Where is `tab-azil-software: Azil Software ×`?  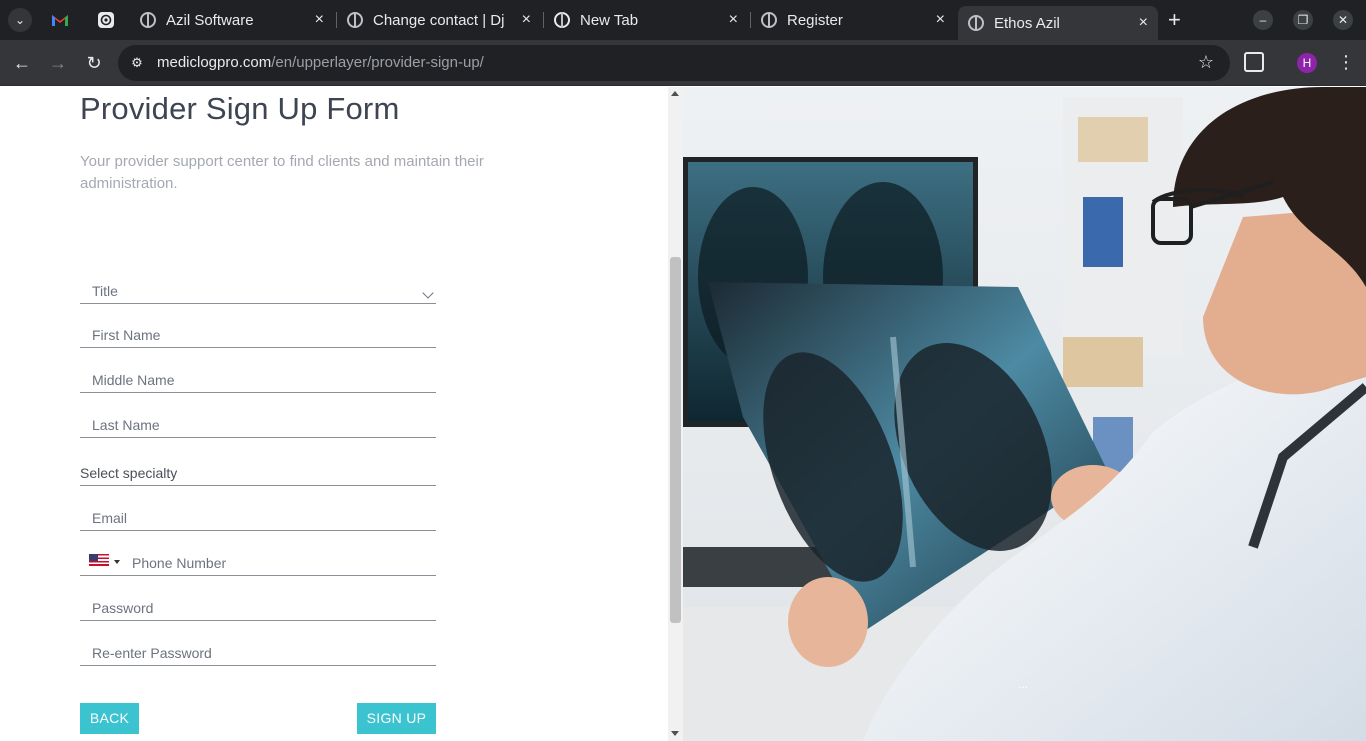 tab-azil-software: Azil Software × is located at coordinates (232, 20).